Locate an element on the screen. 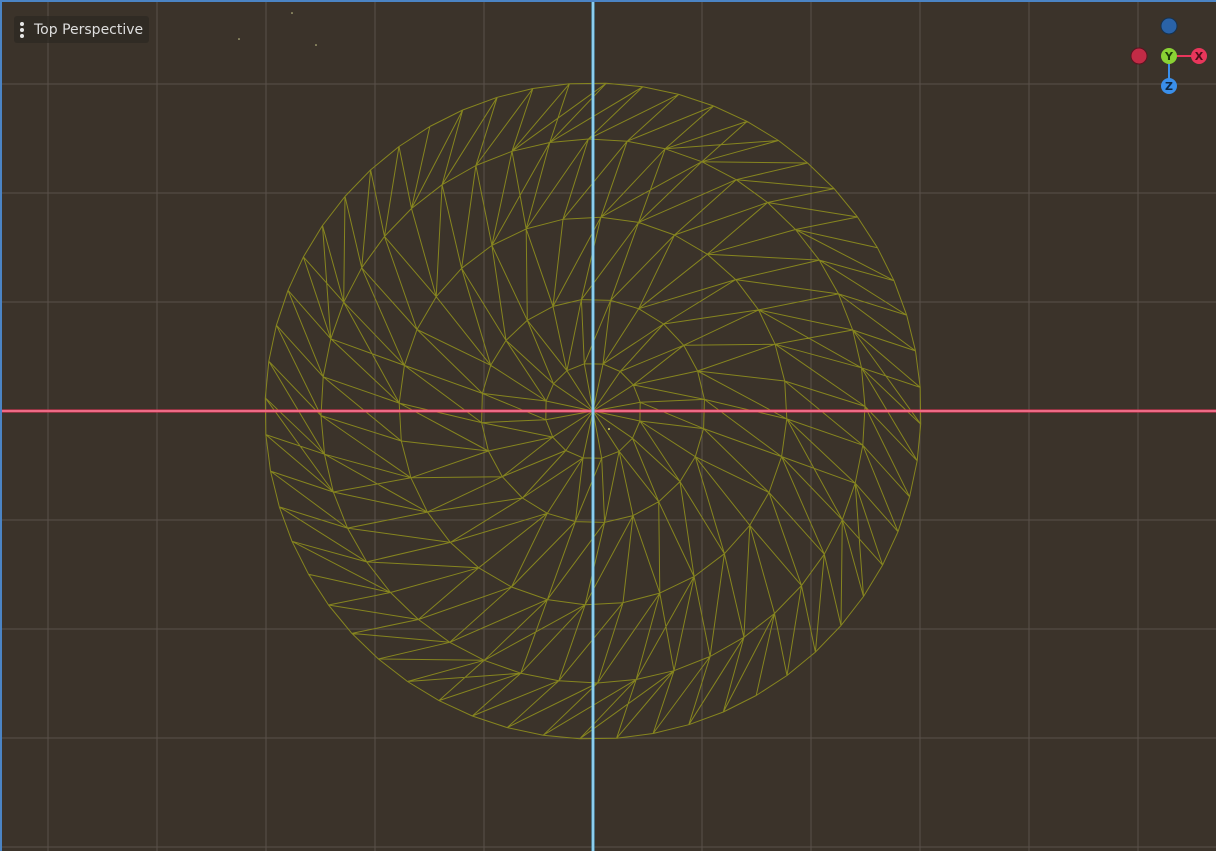 The image size is (1216, 851). orientation-gizmo: X Y Z is located at coordinates (1167, 58).